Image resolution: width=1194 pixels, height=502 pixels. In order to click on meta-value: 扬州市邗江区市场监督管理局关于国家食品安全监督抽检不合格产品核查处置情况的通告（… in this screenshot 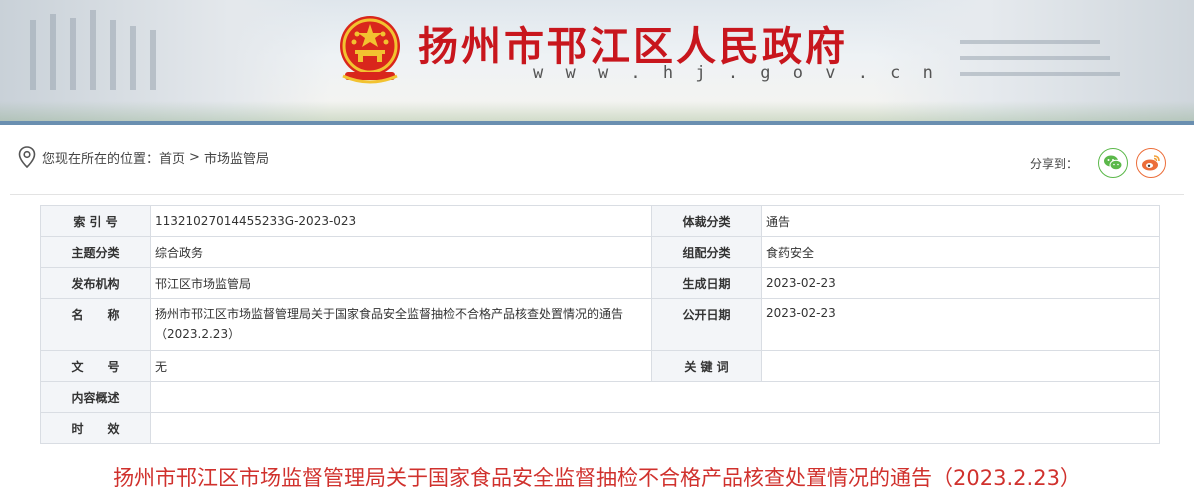, I will do `click(401, 324)`.